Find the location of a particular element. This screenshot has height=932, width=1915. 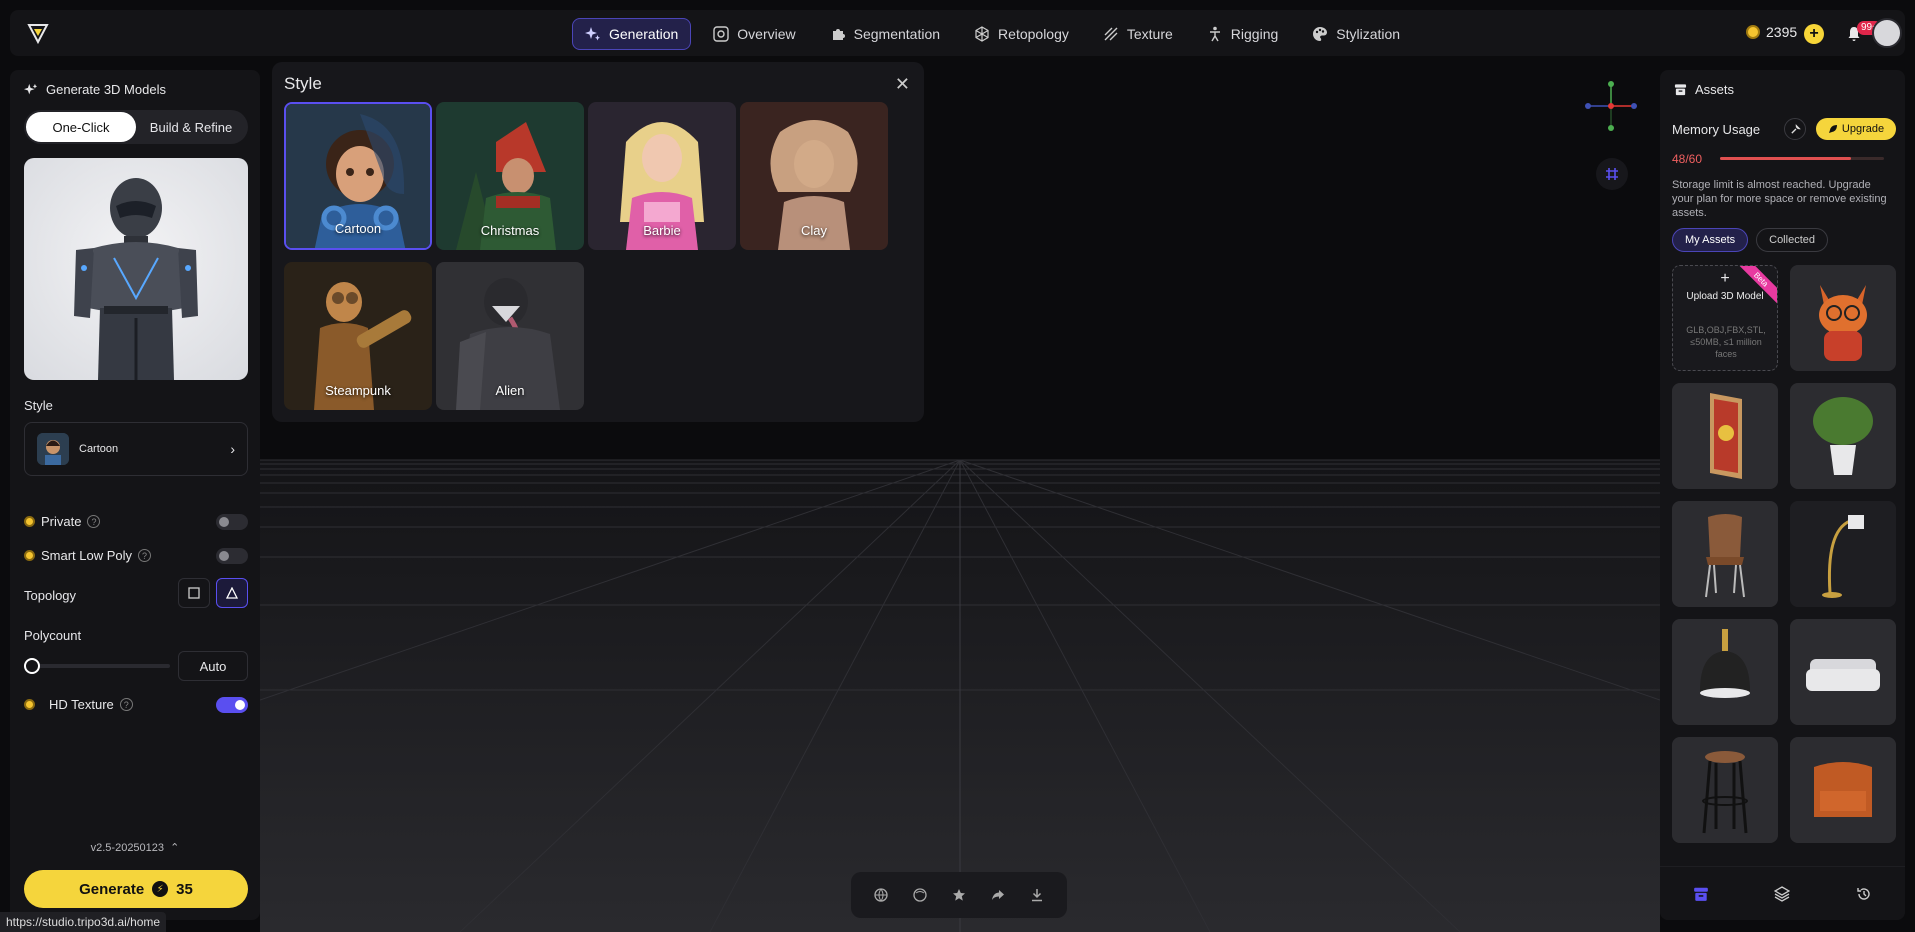

share-icon is located at coordinates (998, 895).